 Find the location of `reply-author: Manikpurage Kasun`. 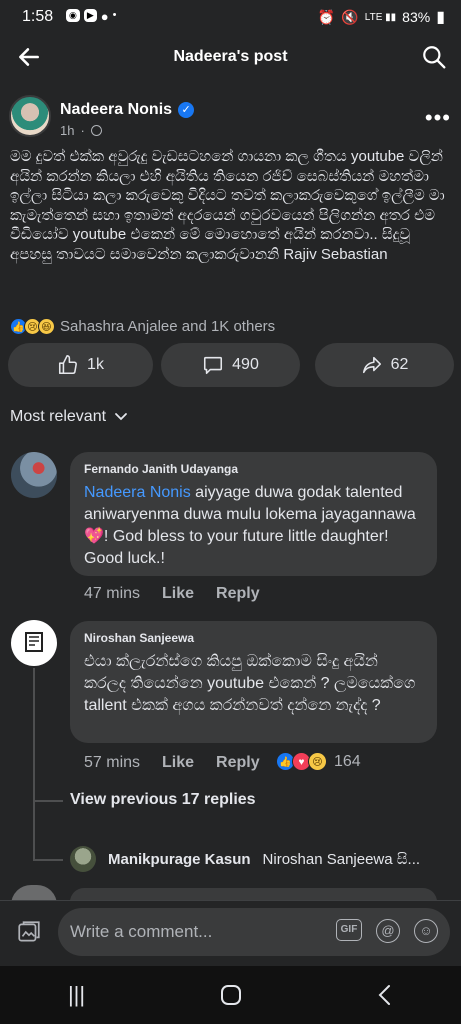

reply-author: Manikpurage Kasun is located at coordinates (179, 859).